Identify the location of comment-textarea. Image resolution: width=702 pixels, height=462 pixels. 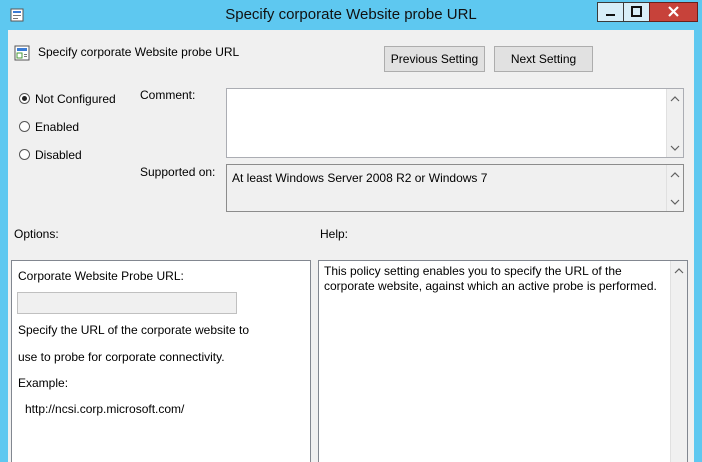
(455, 123).